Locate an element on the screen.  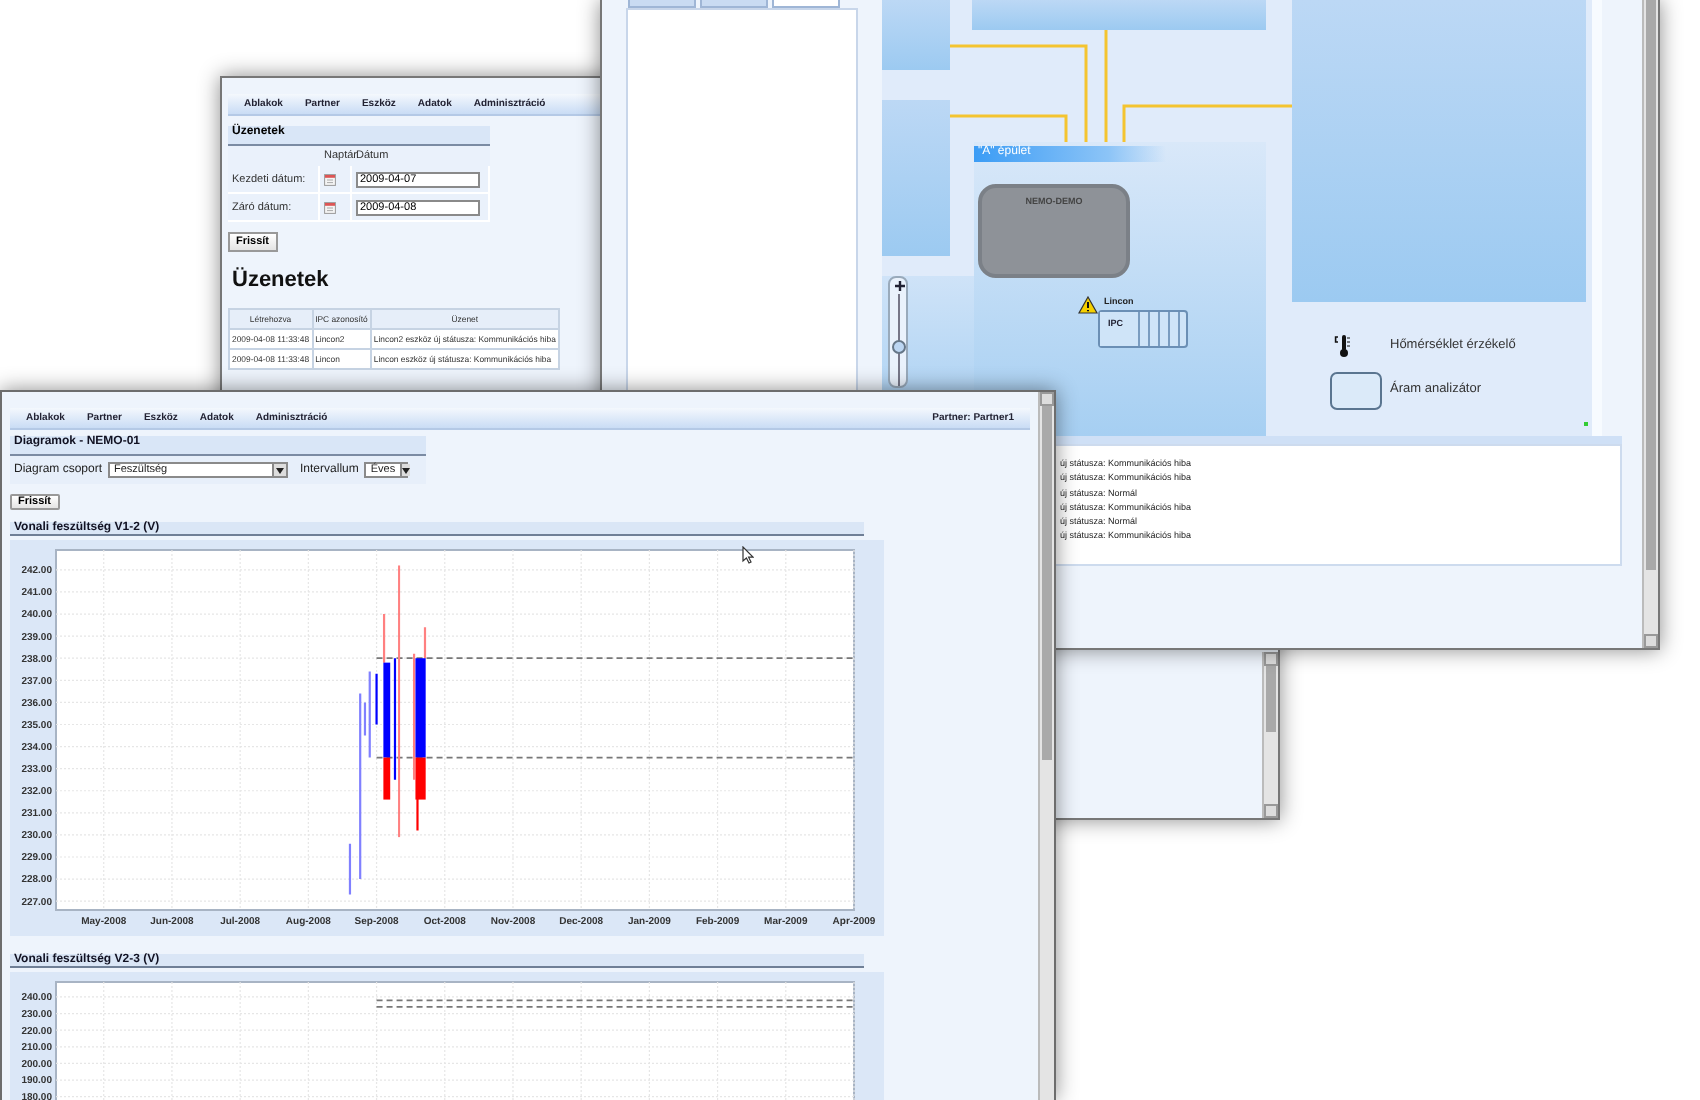
zoom-slider is located at coordinates (898, 332).